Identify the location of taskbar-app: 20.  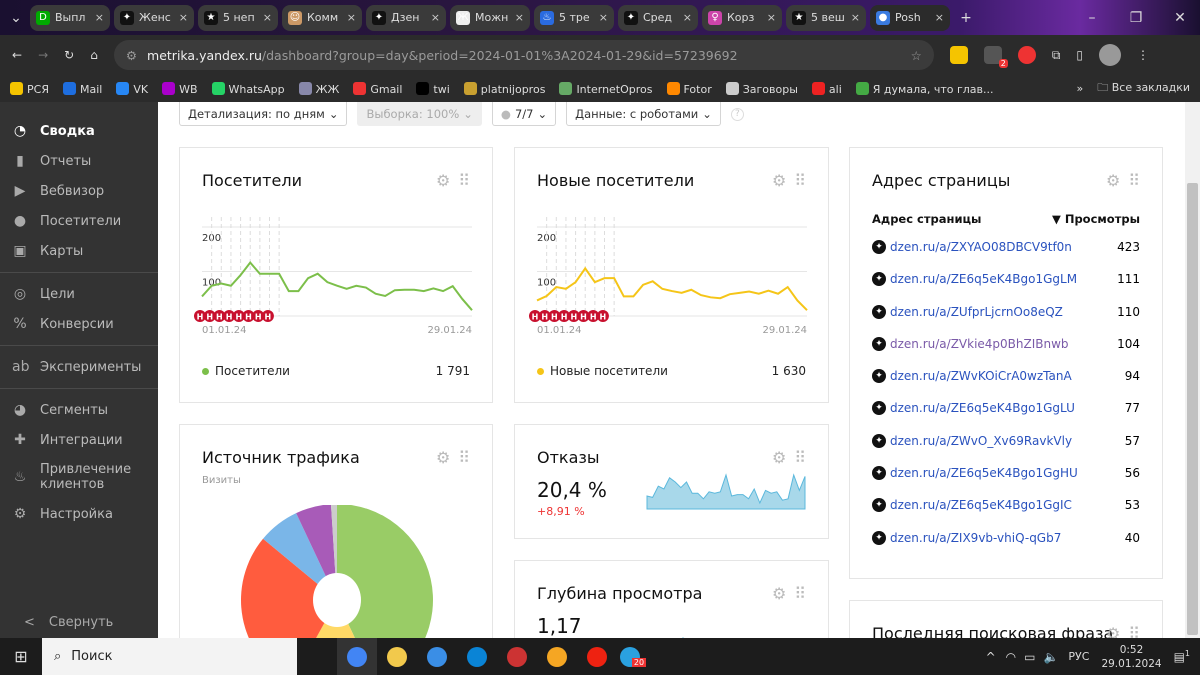
(637, 656).